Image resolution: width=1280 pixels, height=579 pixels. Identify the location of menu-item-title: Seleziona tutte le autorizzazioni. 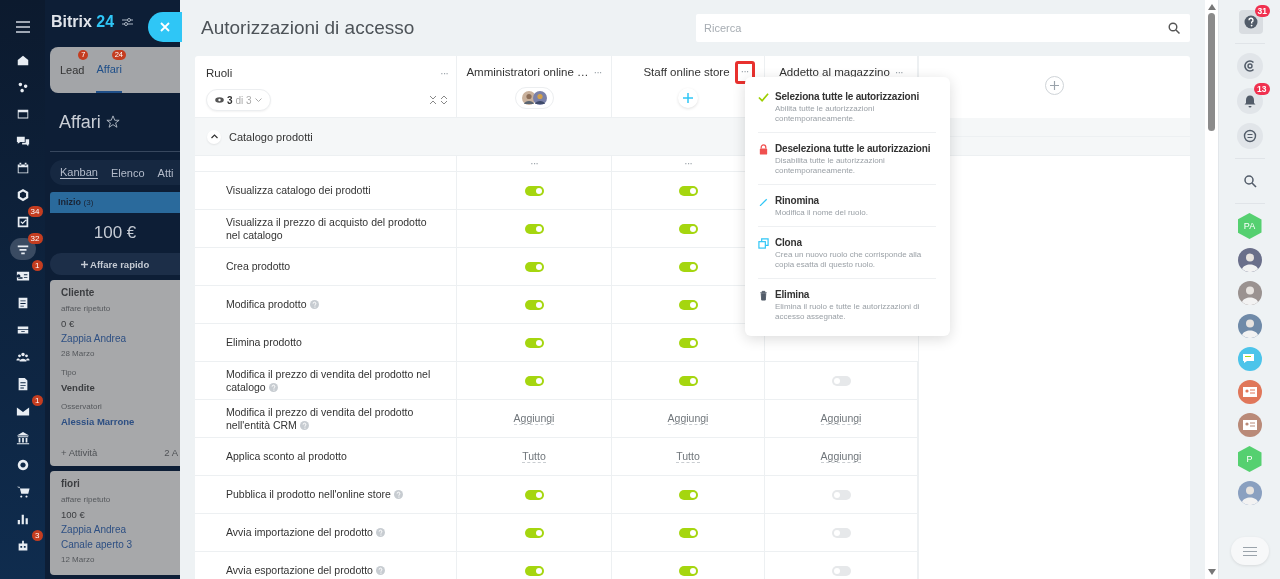
(847, 96).